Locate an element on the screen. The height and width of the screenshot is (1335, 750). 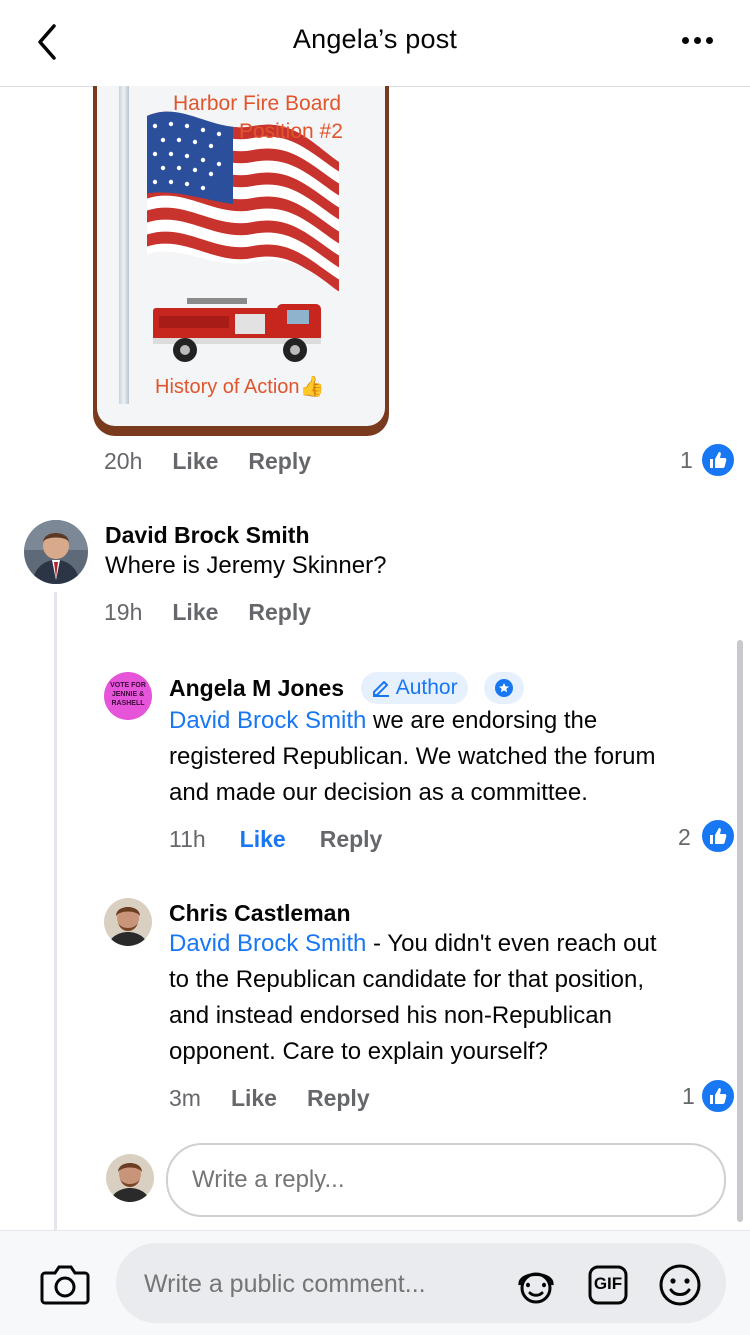
profile-photo-self is located at coordinates (130, 1178).